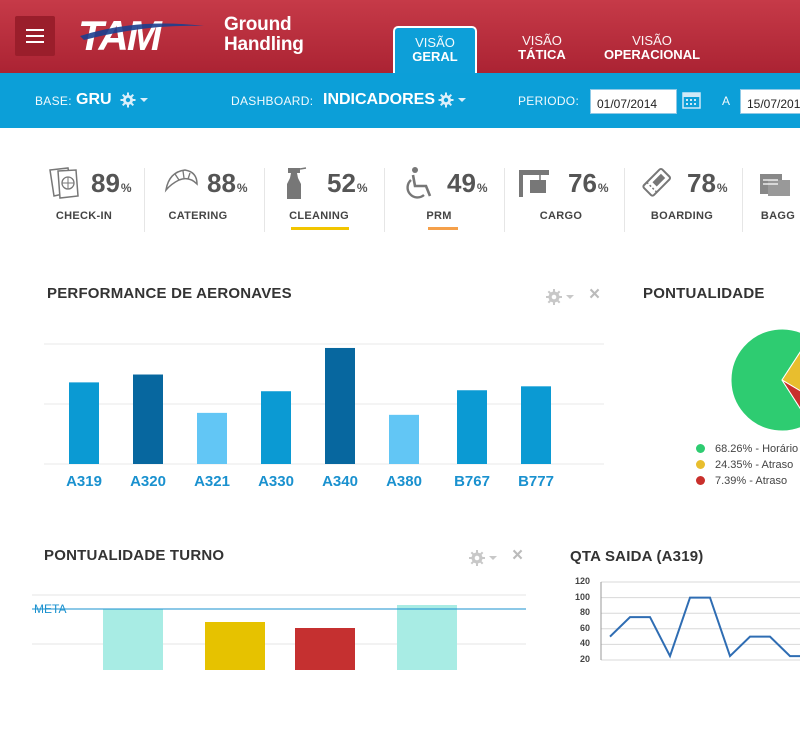  Describe the element at coordinates (751, 481) in the screenshot. I see `legend-text: 7.39% - Atraso` at that location.